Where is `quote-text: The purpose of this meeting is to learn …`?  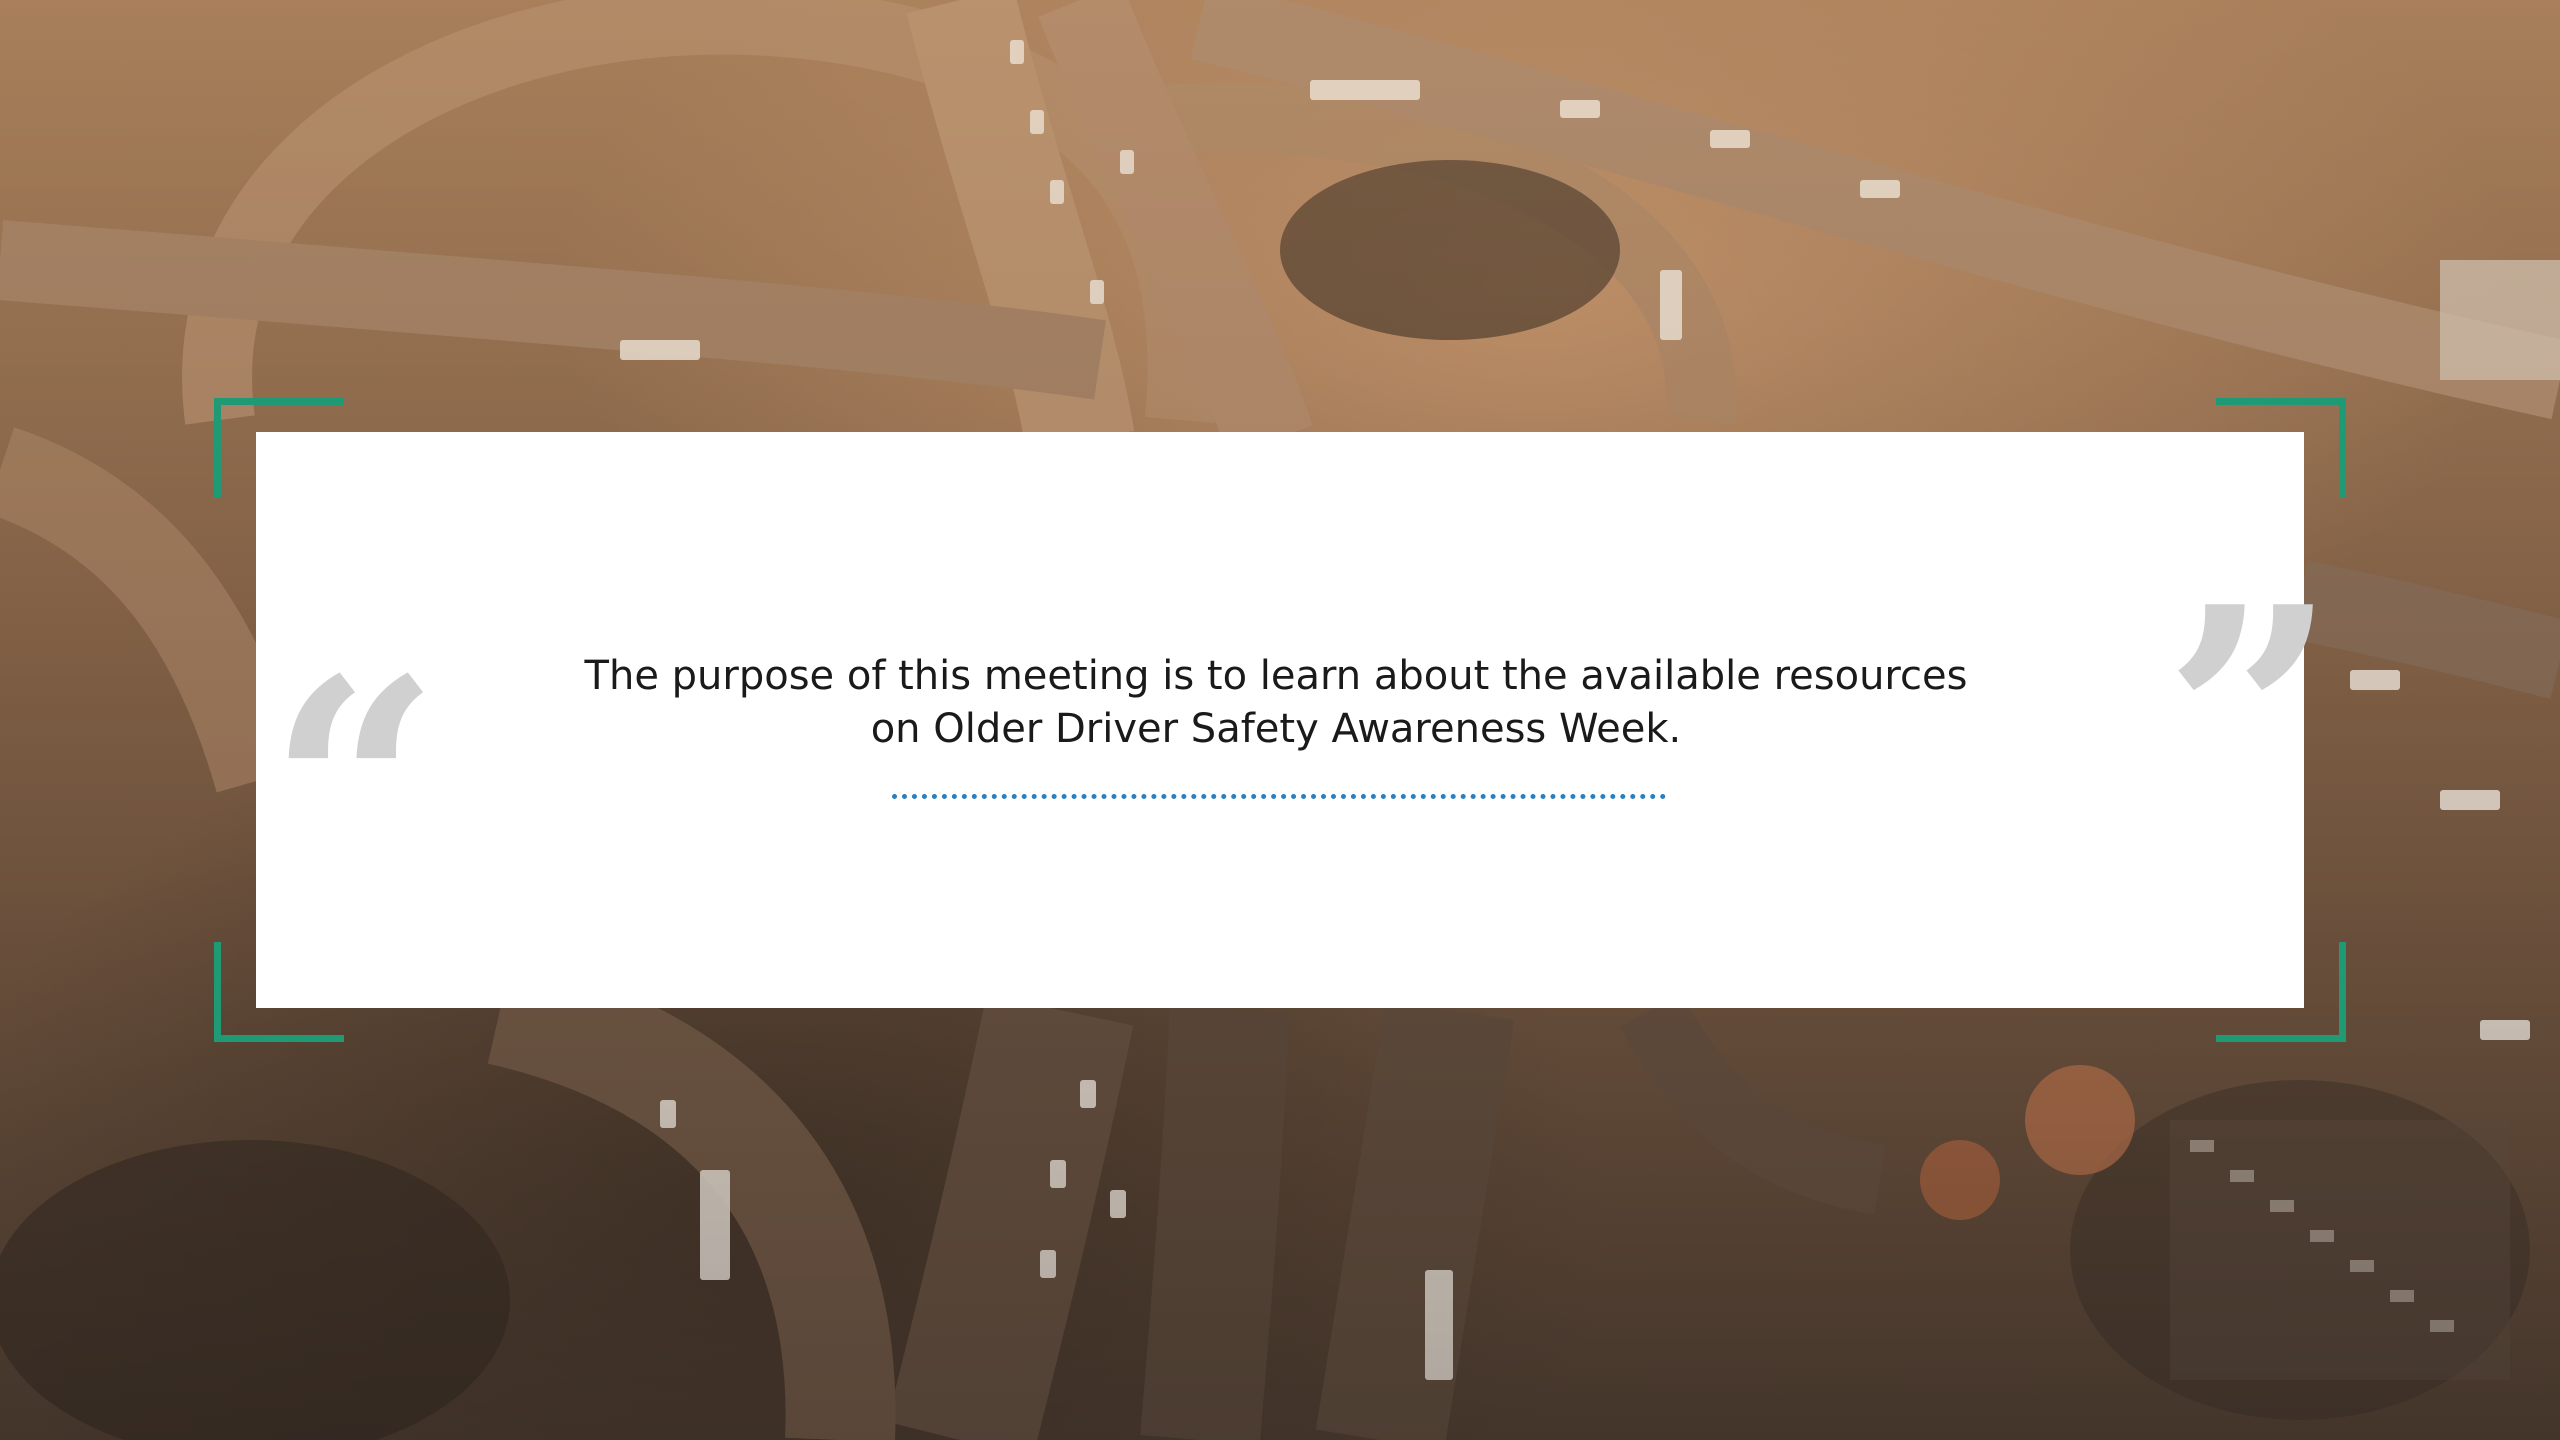 quote-text: The purpose of this meeting is to learn … is located at coordinates (1276, 702).